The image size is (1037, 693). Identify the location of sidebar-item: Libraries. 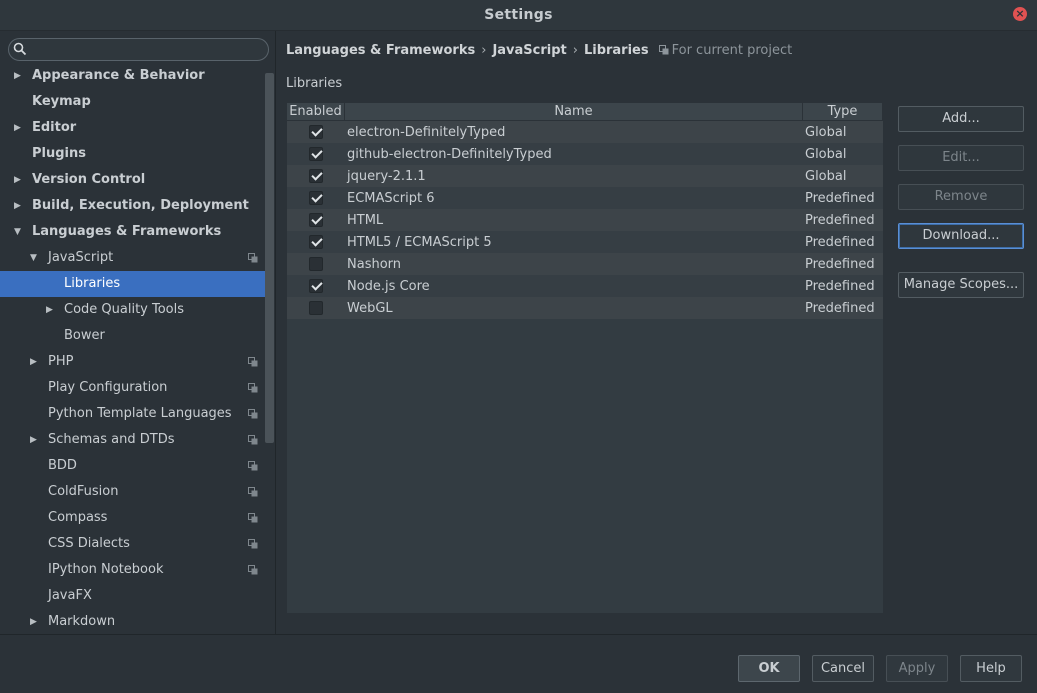
(132, 284).